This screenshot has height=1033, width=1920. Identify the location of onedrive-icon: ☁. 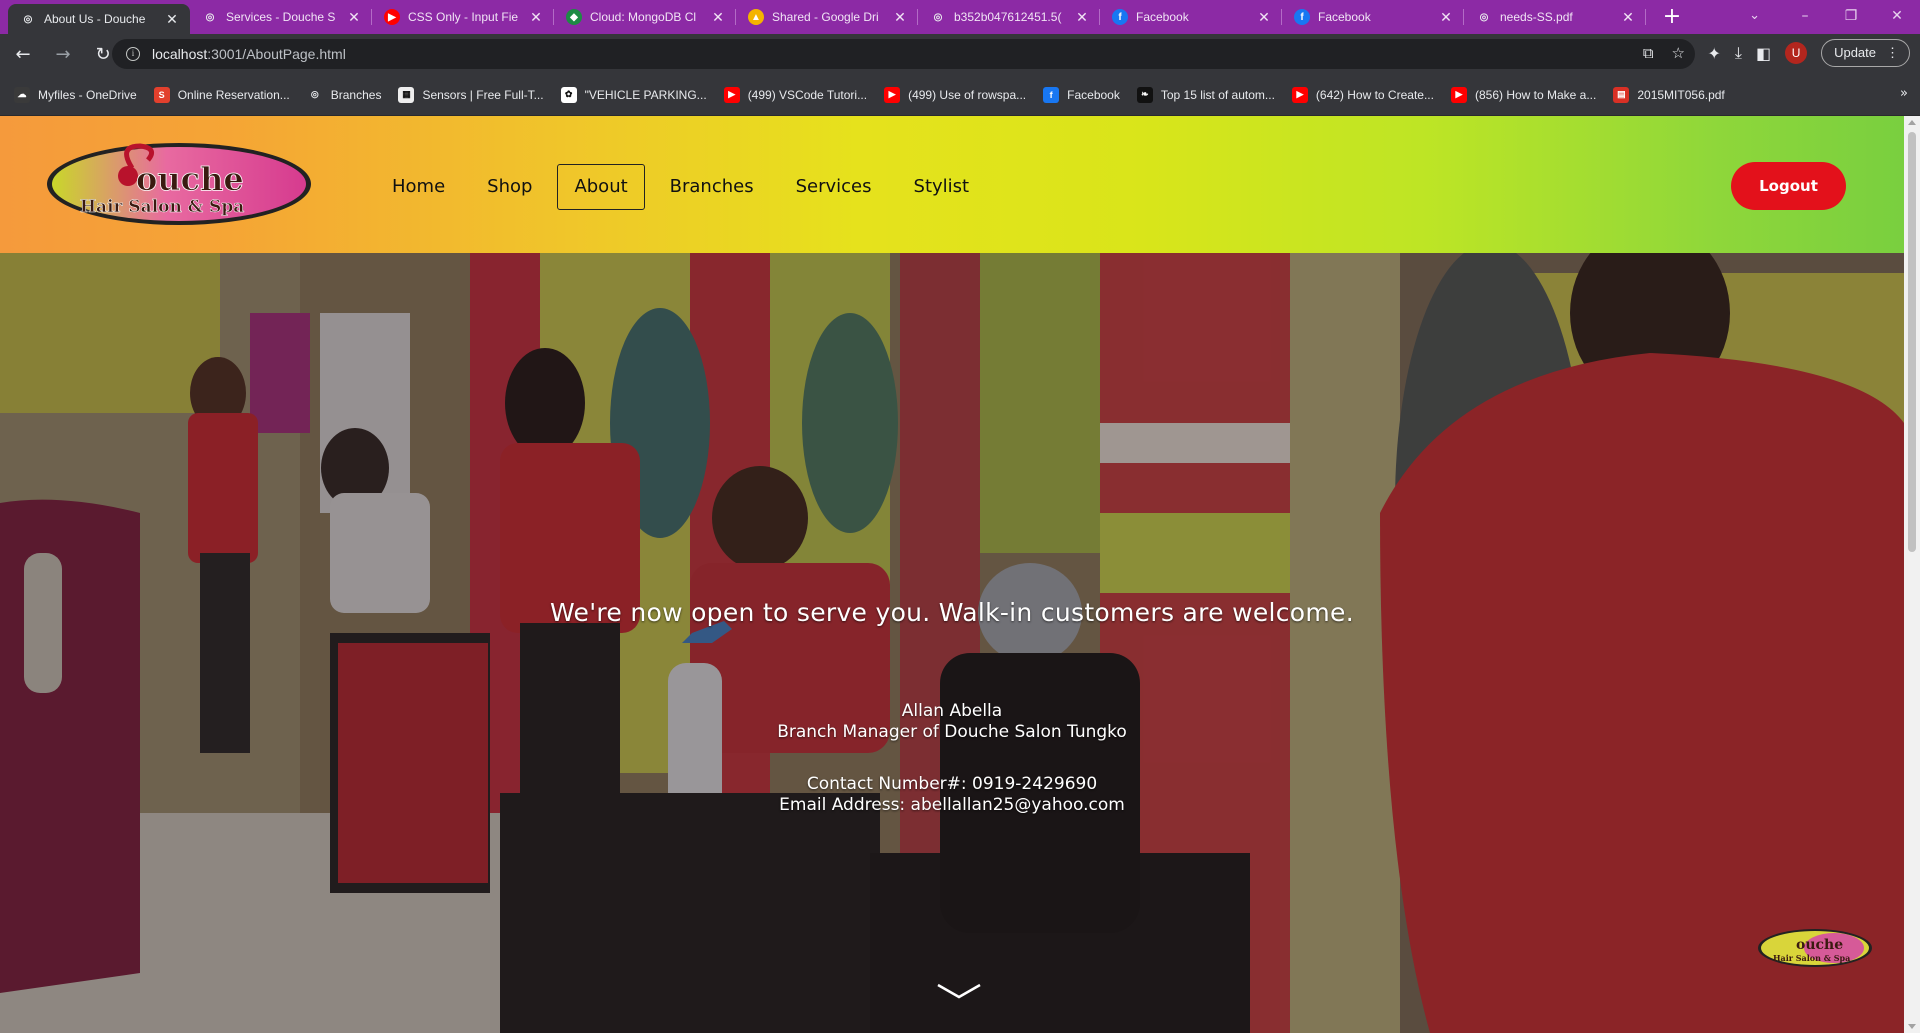
(22, 94).